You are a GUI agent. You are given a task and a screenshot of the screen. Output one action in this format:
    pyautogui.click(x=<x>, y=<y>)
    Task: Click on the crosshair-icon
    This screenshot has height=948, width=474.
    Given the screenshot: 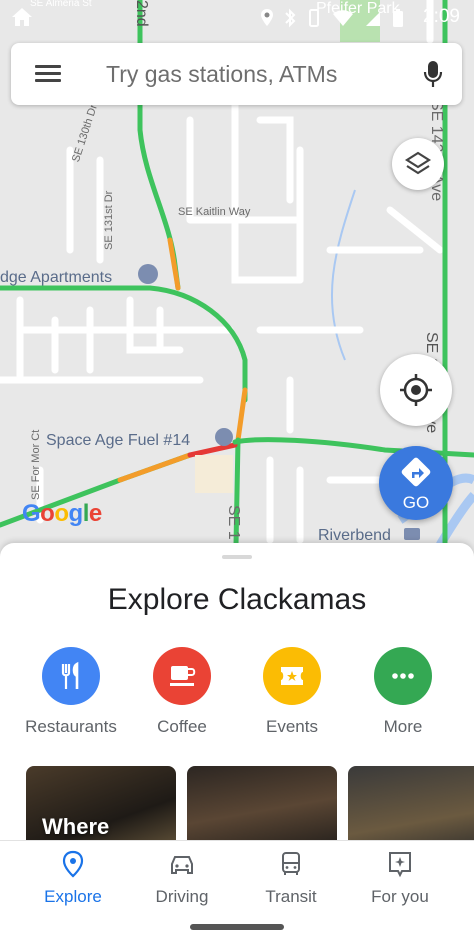 What is the action you would take?
    pyautogui.click(x=416, y=390)
    